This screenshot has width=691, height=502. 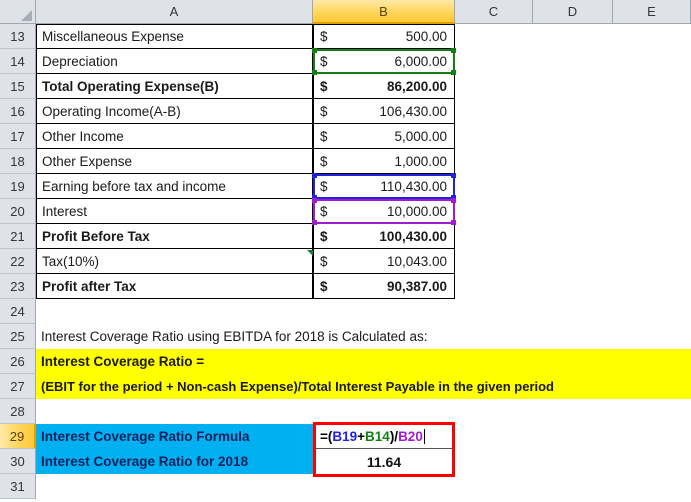 I want to click on row-header-19: 19, so click(x=18, y=186).